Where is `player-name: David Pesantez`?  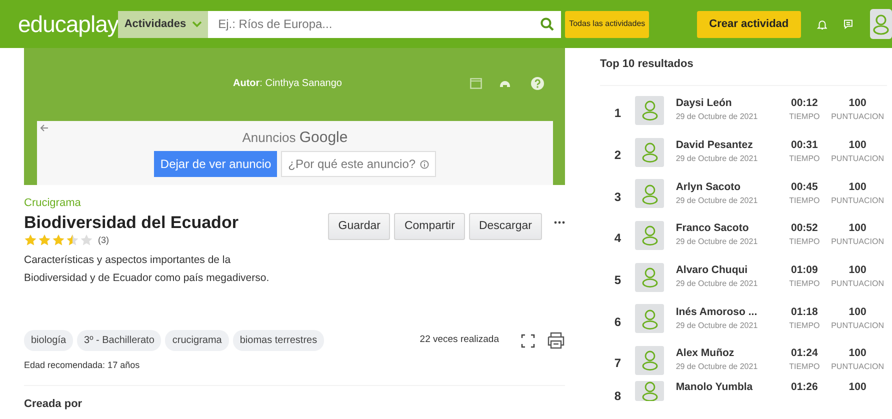
player-name: David Pesantez is located at coordinates (715, 145).